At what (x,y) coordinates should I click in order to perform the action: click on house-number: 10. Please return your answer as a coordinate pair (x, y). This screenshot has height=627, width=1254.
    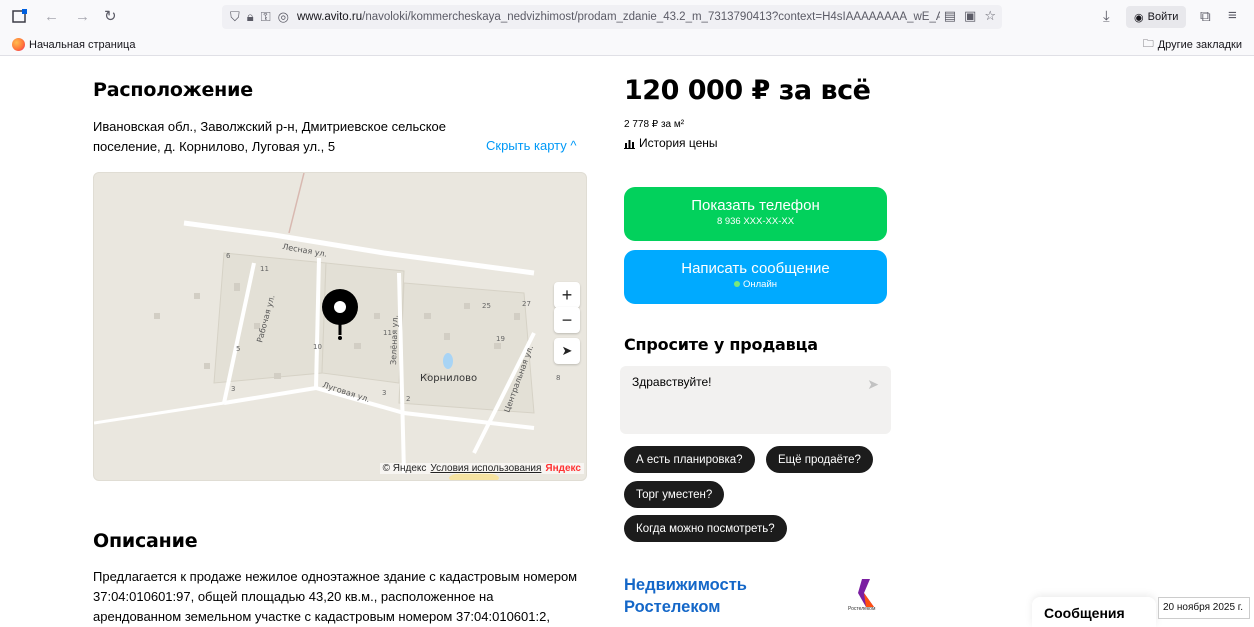
    Looking at the image, I should click on (317, 347).